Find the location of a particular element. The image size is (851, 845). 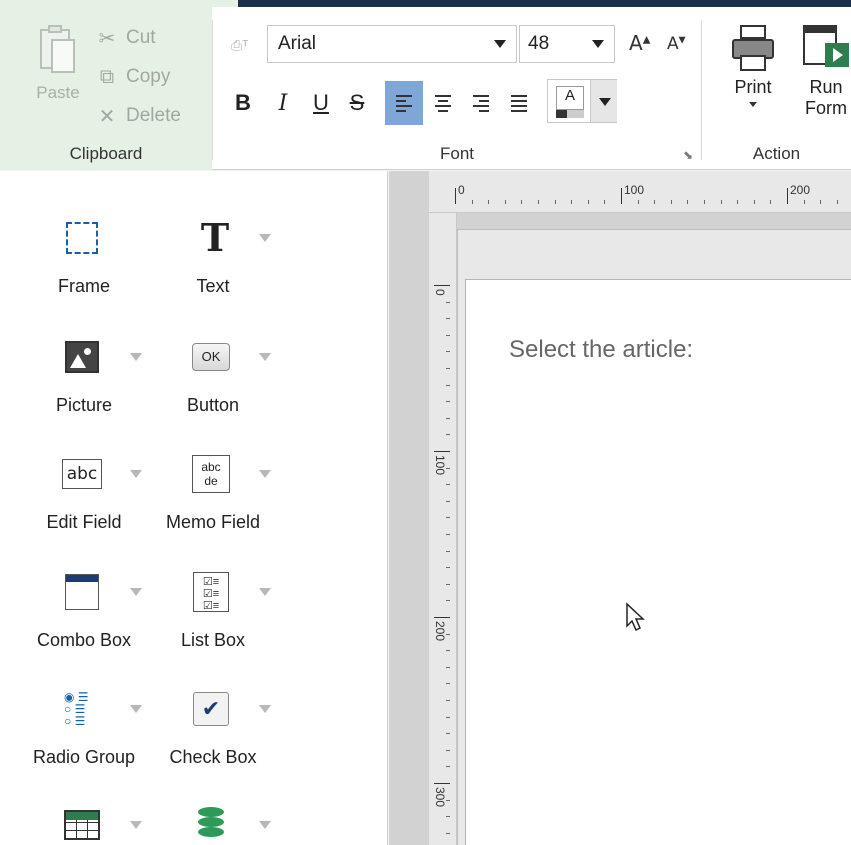

memo-field-icon: abc de is located at coordinates (211, 474).